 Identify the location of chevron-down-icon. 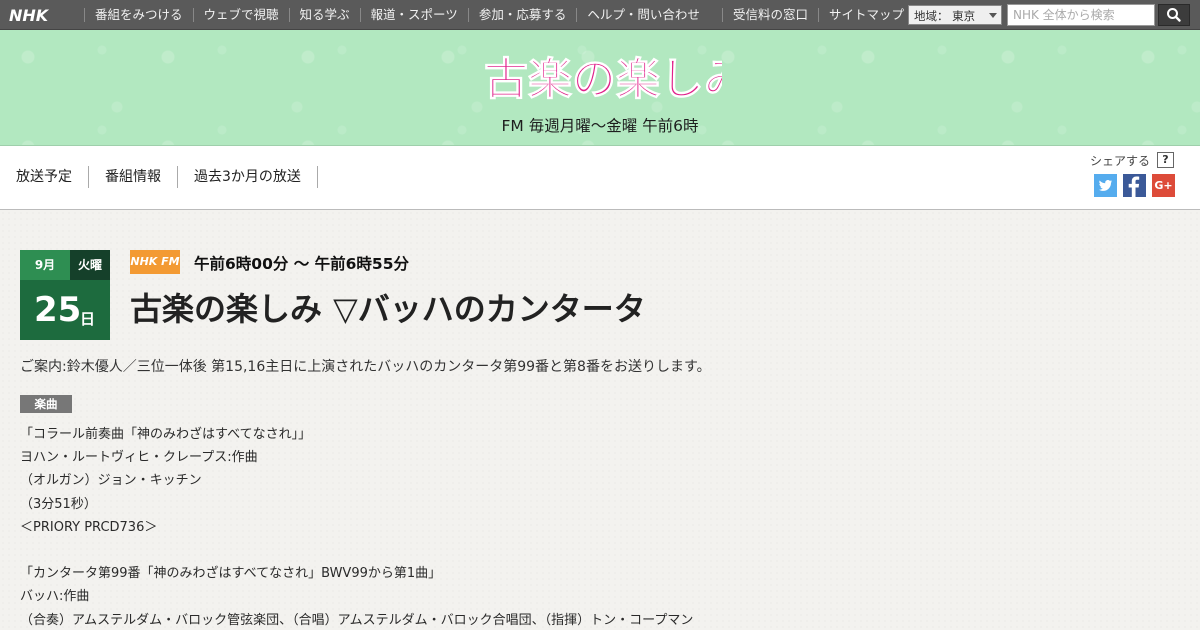
(993, 15).